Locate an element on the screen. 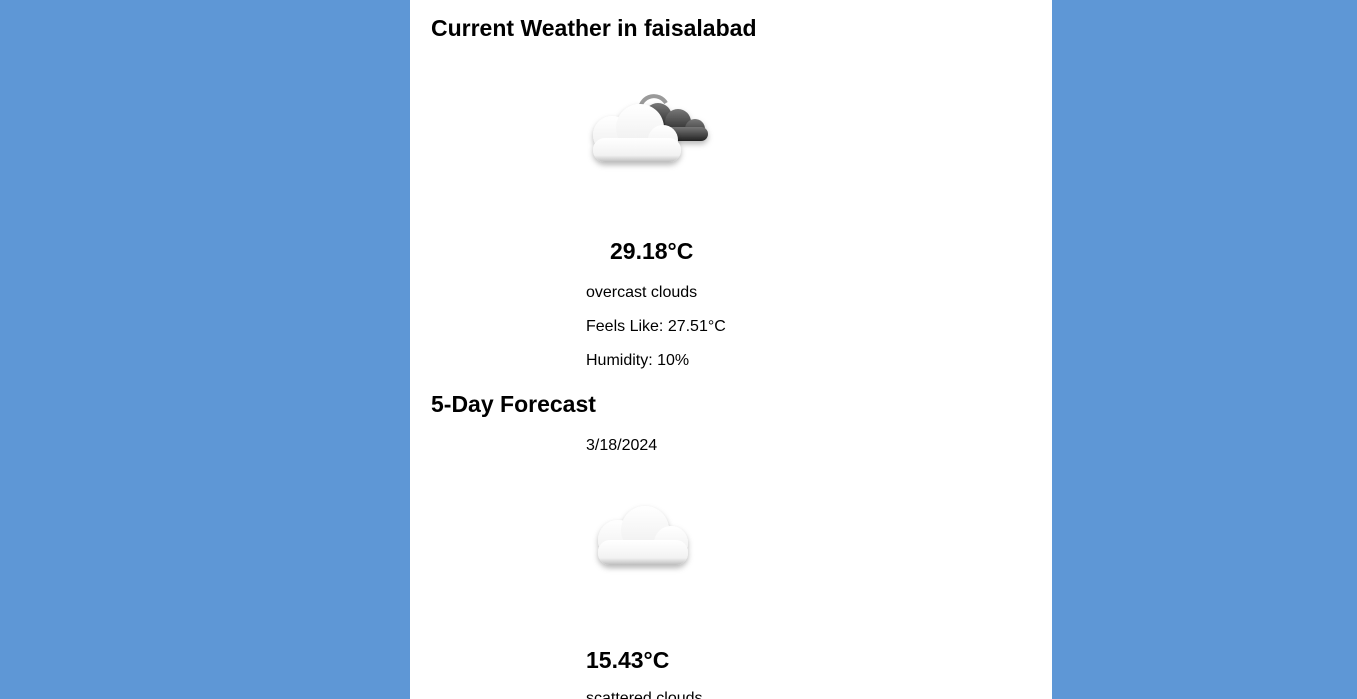 The height and width of the screenshot is (699, 1357). forecast-title: 5-Day Forecast is located at coordinates (513, 404).